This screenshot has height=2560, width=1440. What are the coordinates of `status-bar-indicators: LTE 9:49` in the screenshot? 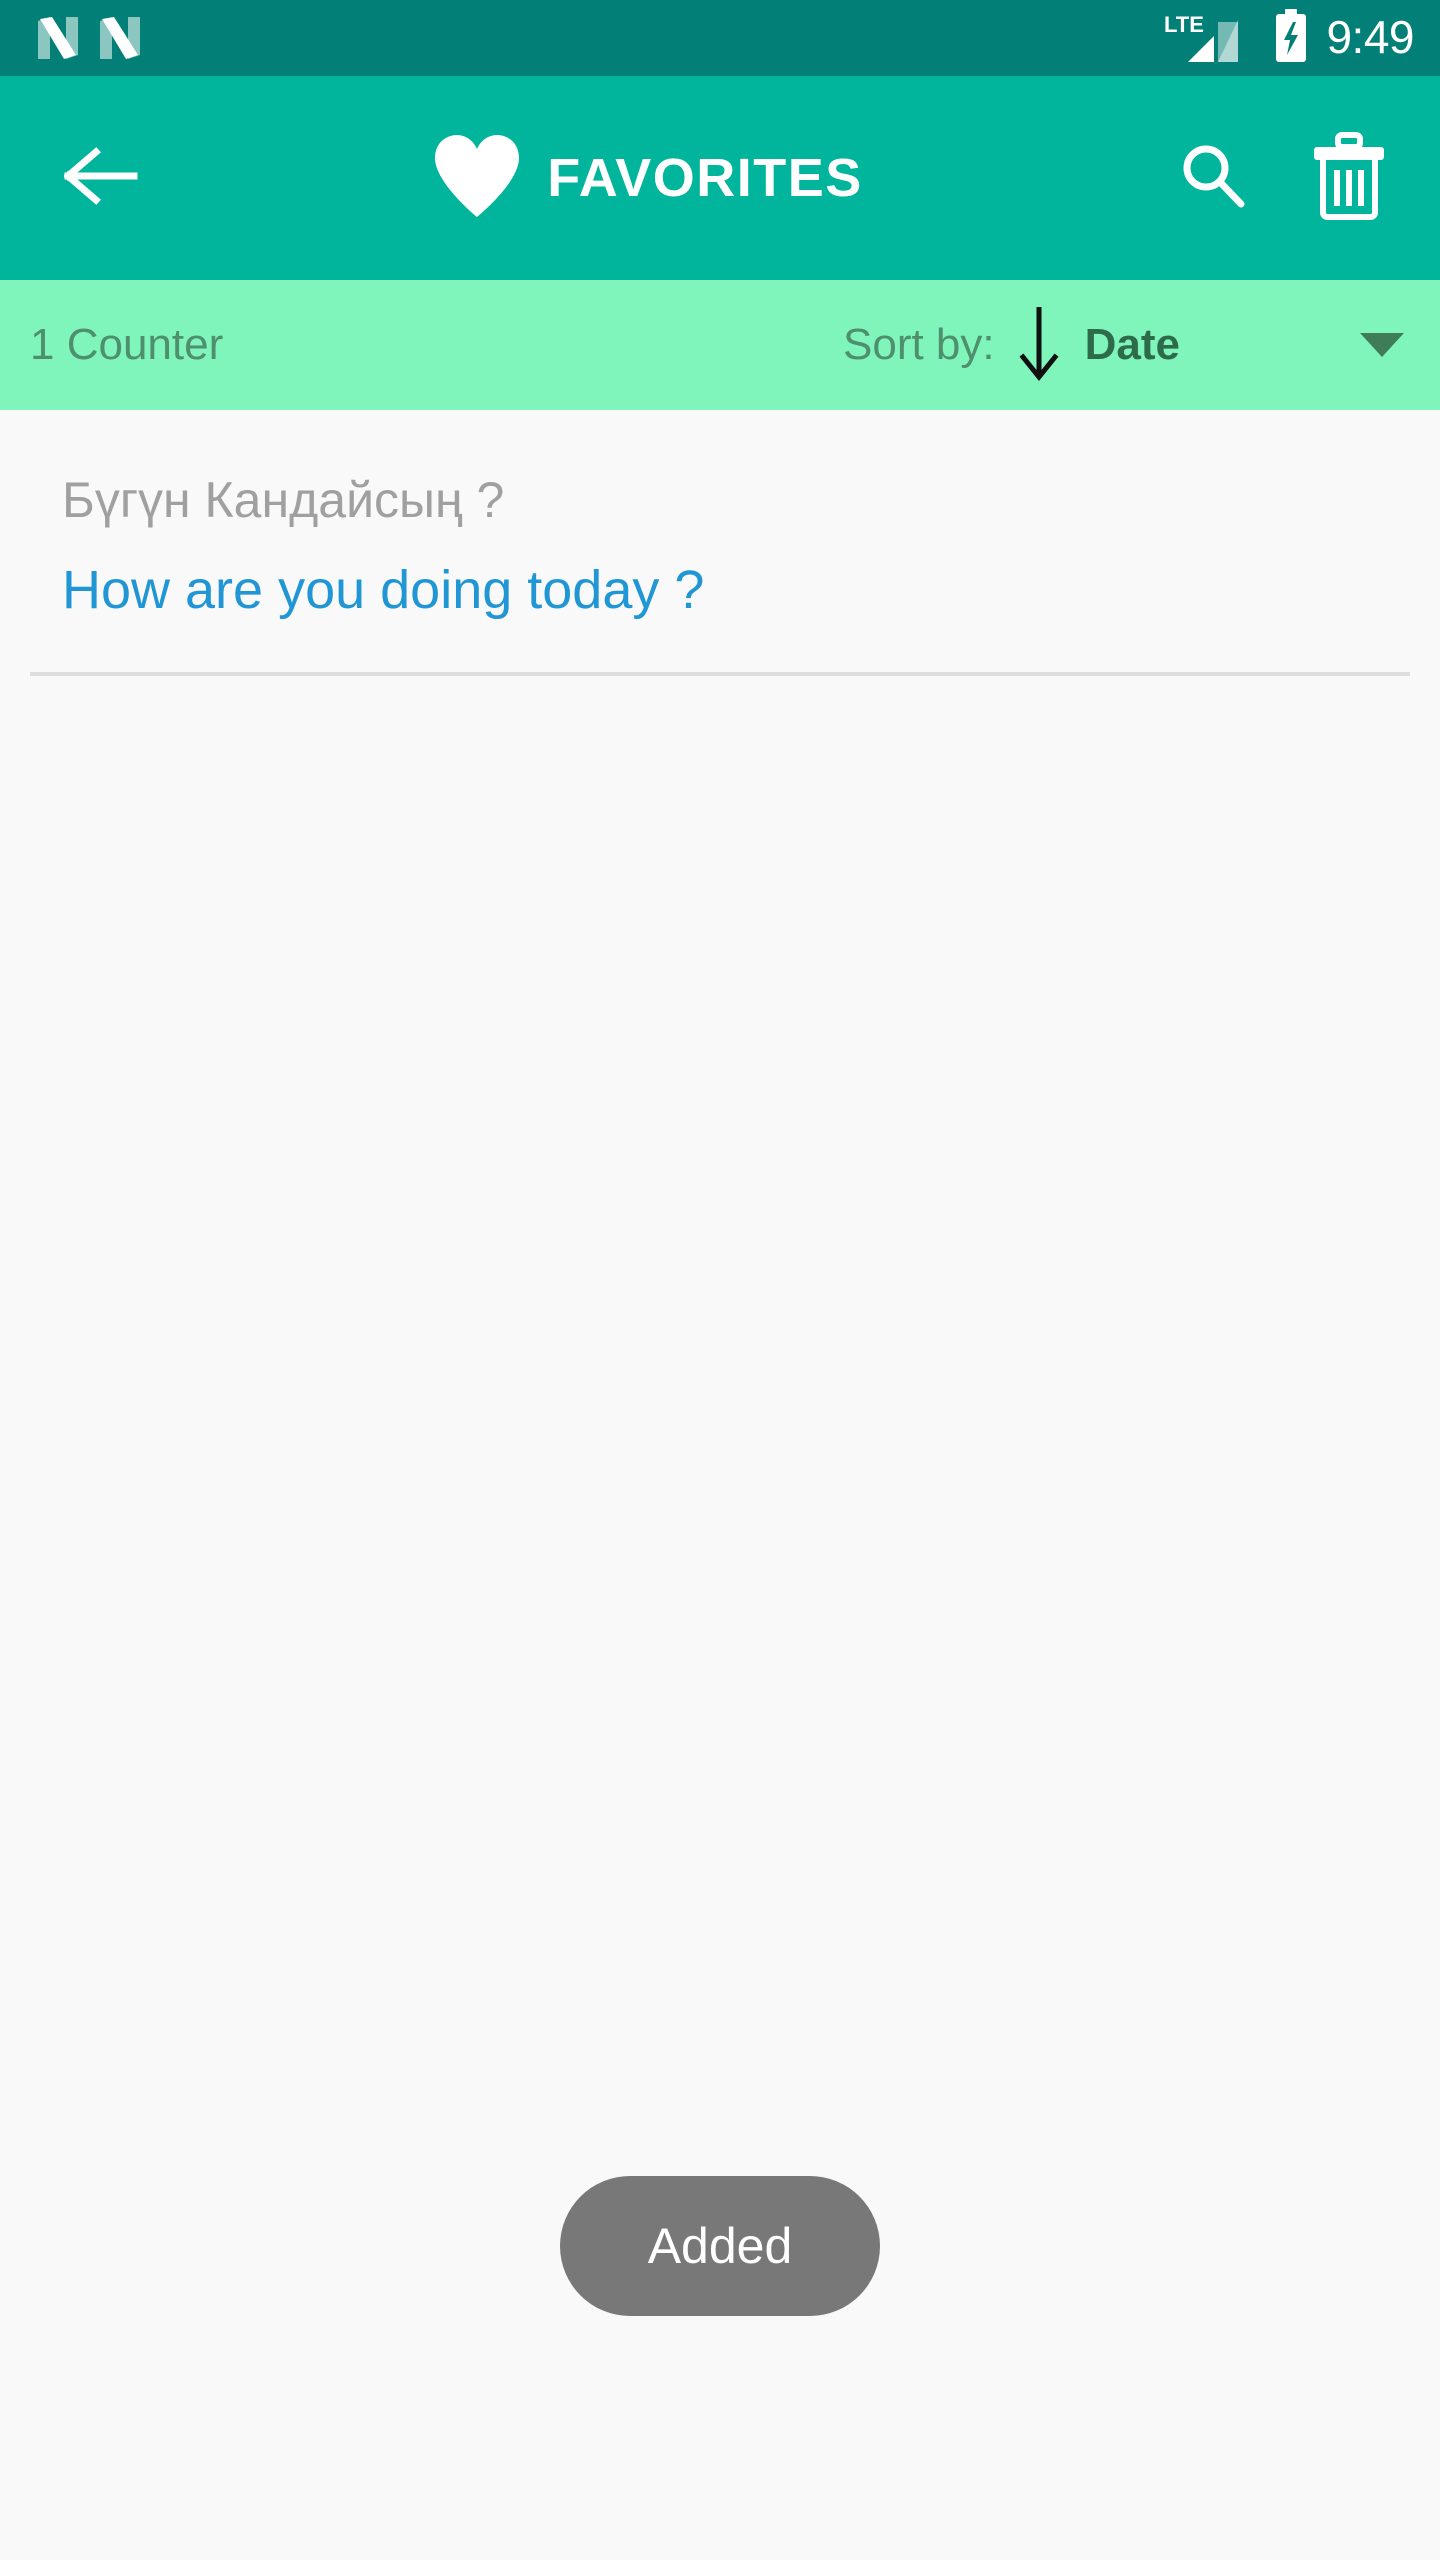 It's located at (1288, 38).